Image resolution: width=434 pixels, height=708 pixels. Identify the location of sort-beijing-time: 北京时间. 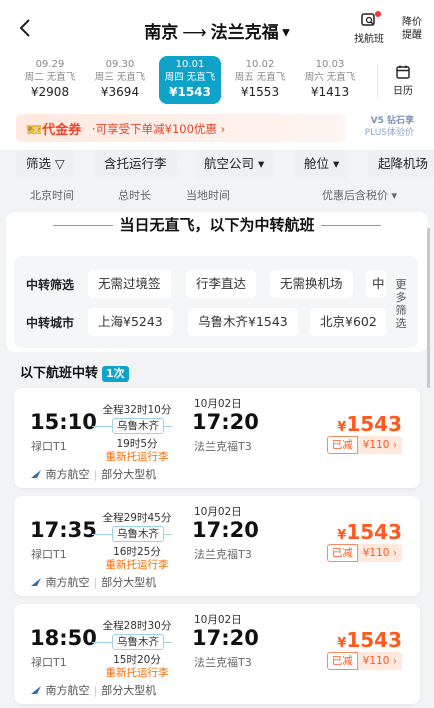
(52, 195).